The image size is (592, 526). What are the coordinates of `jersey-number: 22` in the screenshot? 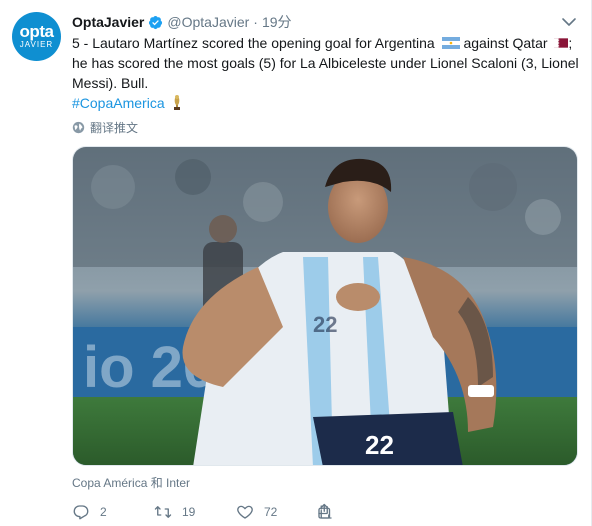 It's located at (379, 445).